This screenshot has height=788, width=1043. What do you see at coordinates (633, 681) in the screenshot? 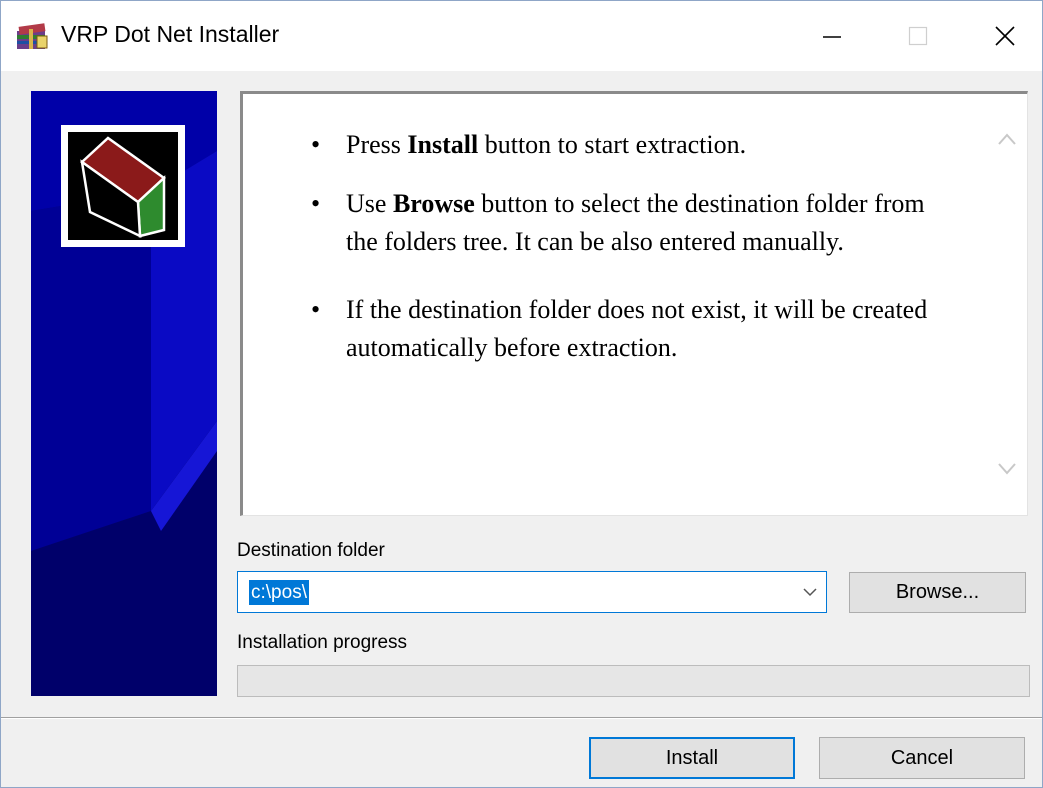
I see `installation-progress-bar` at bounding box center [633, 681].